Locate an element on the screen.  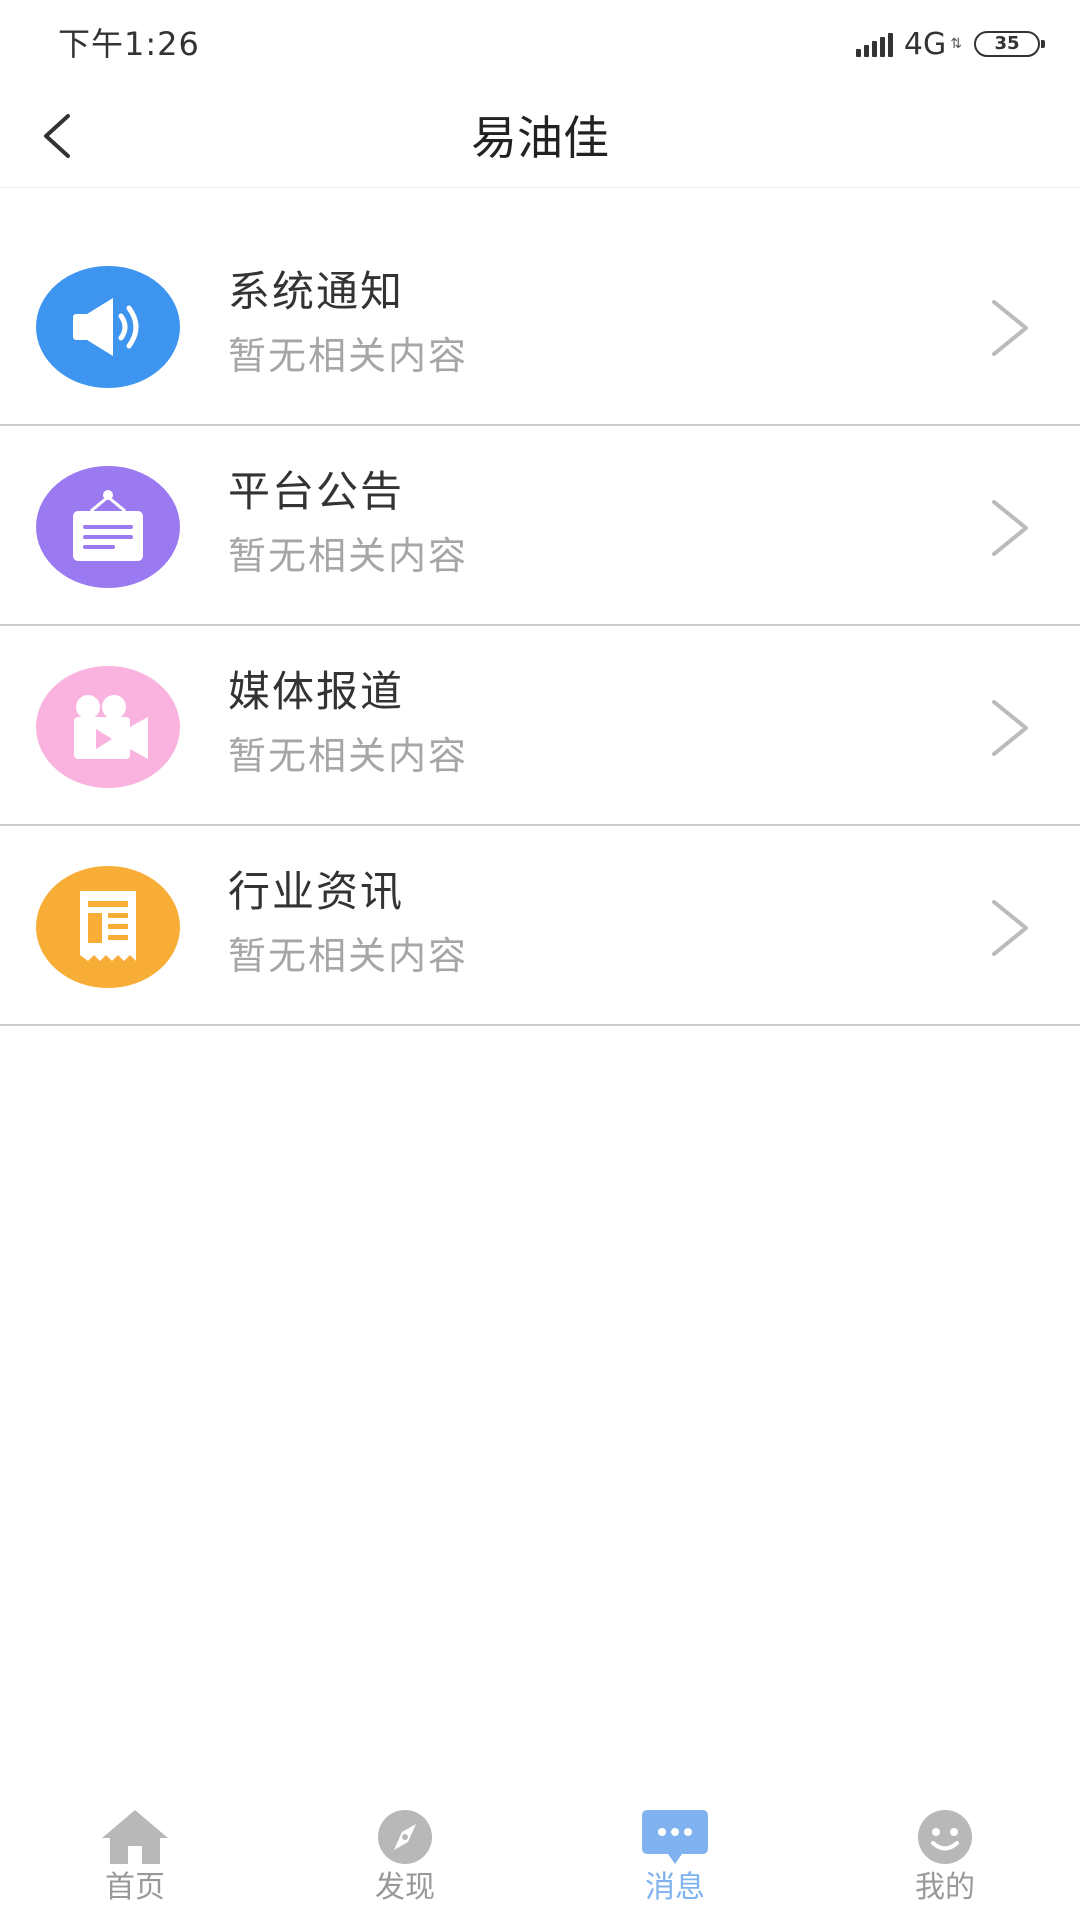
speaker-icon is located at coordinates (106, 327).